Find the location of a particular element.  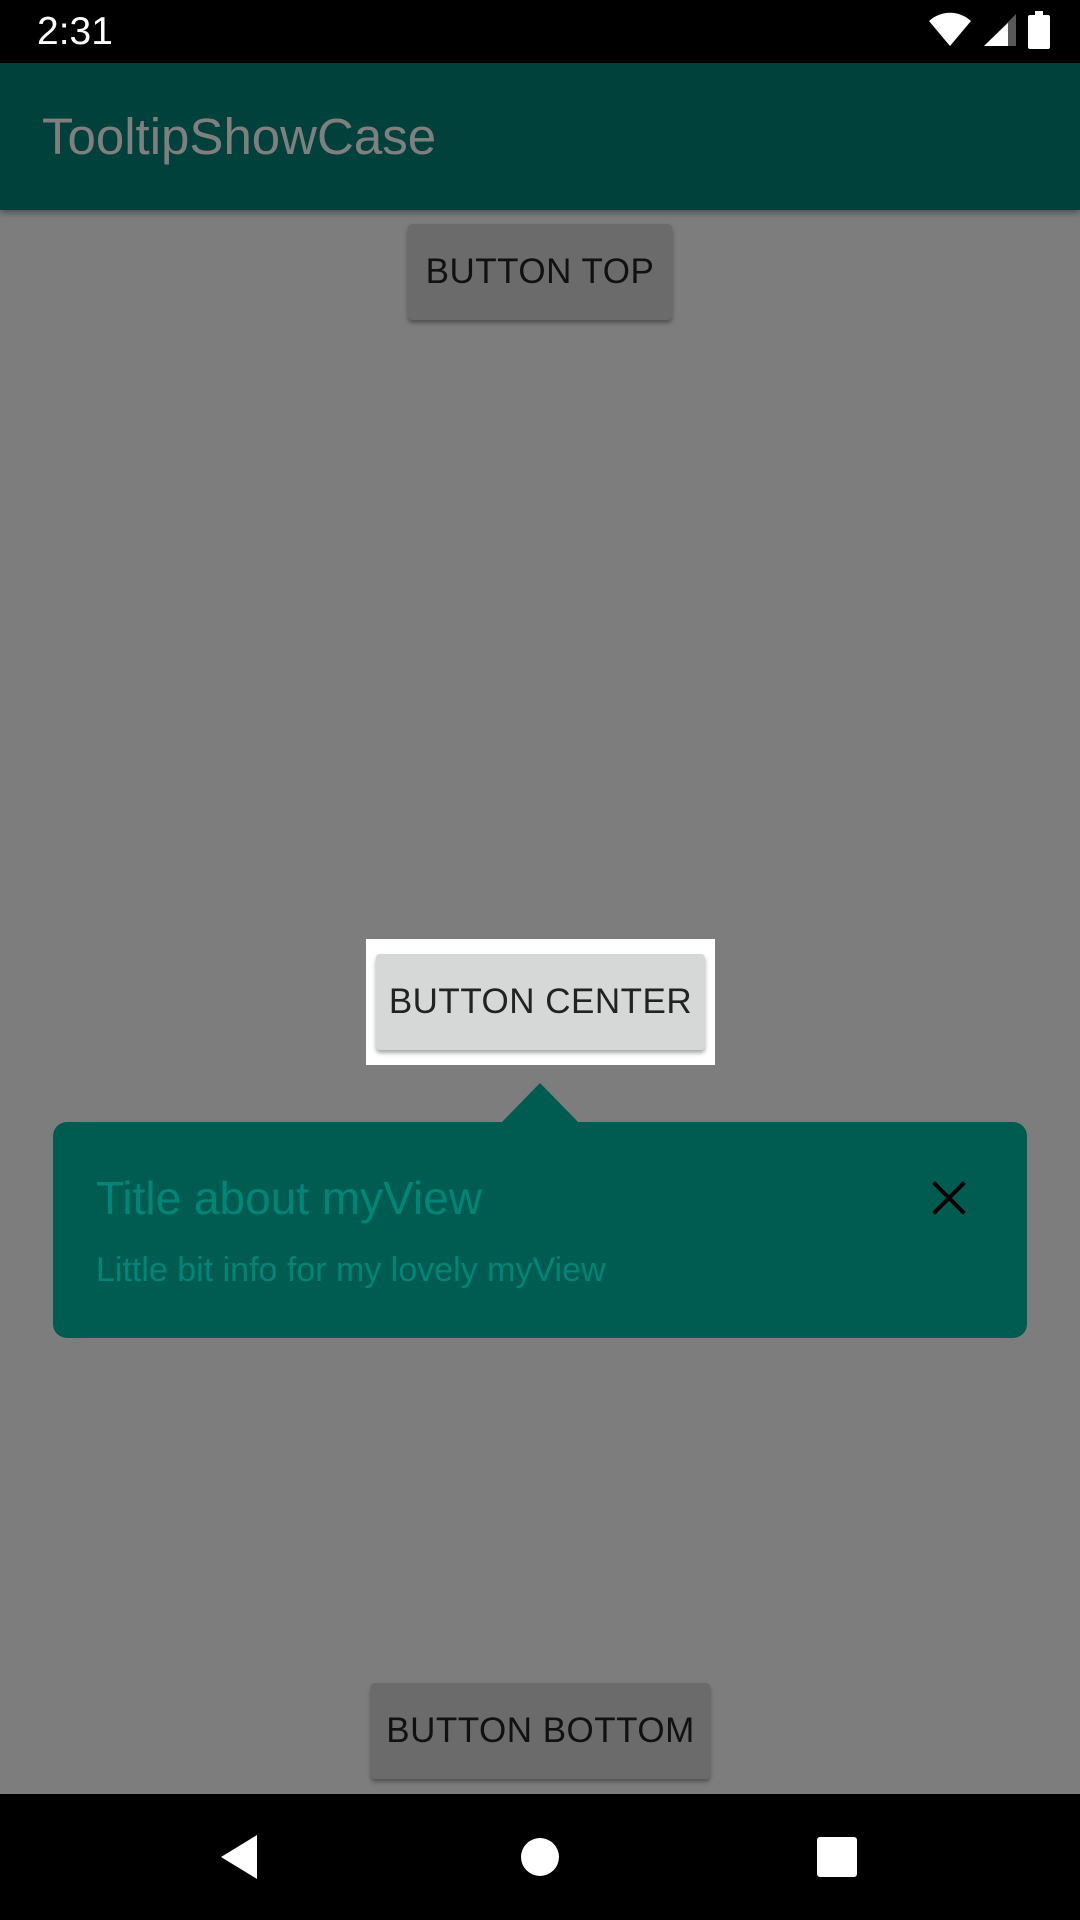

tooltip-title: Title about myView is located at coordinates (289, 1198).